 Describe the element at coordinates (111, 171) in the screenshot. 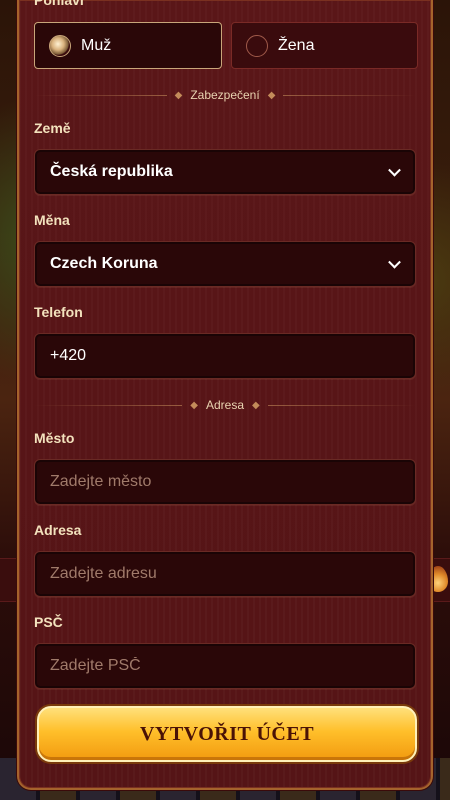

I see `country-value: Česká republika` at that location.